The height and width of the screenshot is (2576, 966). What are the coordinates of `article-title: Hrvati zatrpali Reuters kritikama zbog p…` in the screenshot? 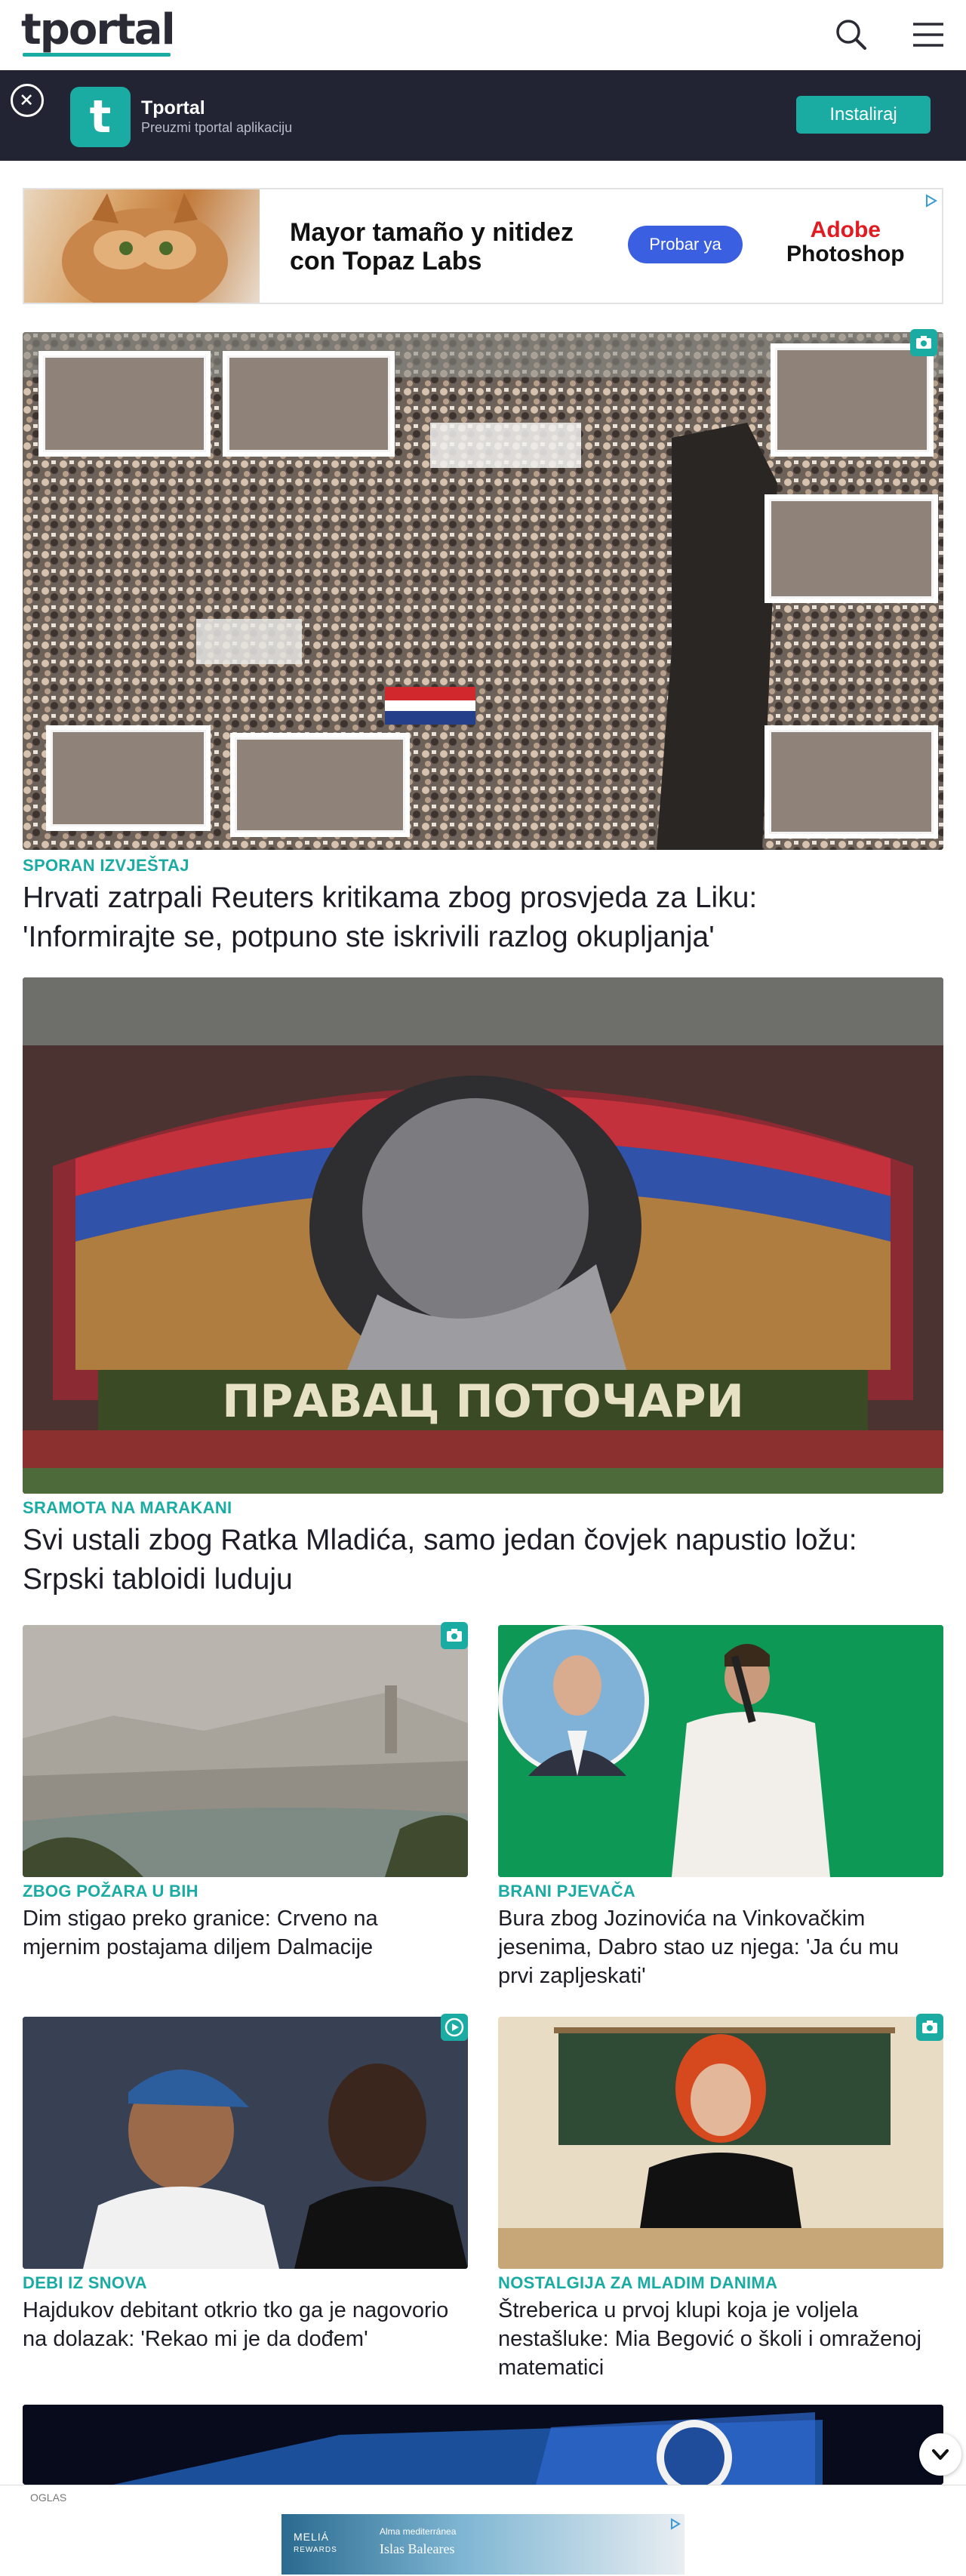 It's located at (468, 918).